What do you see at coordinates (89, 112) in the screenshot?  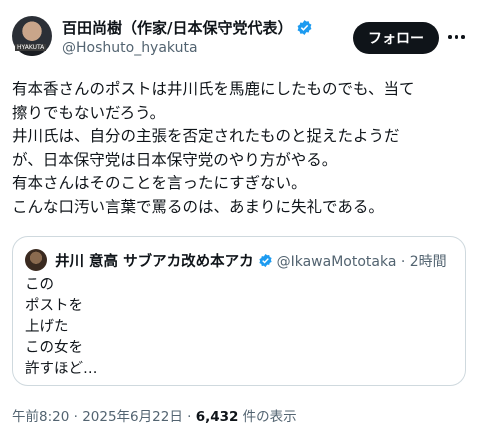 I see `post-line: 擦りでもないだろう。` at bounding box center [89, 112].